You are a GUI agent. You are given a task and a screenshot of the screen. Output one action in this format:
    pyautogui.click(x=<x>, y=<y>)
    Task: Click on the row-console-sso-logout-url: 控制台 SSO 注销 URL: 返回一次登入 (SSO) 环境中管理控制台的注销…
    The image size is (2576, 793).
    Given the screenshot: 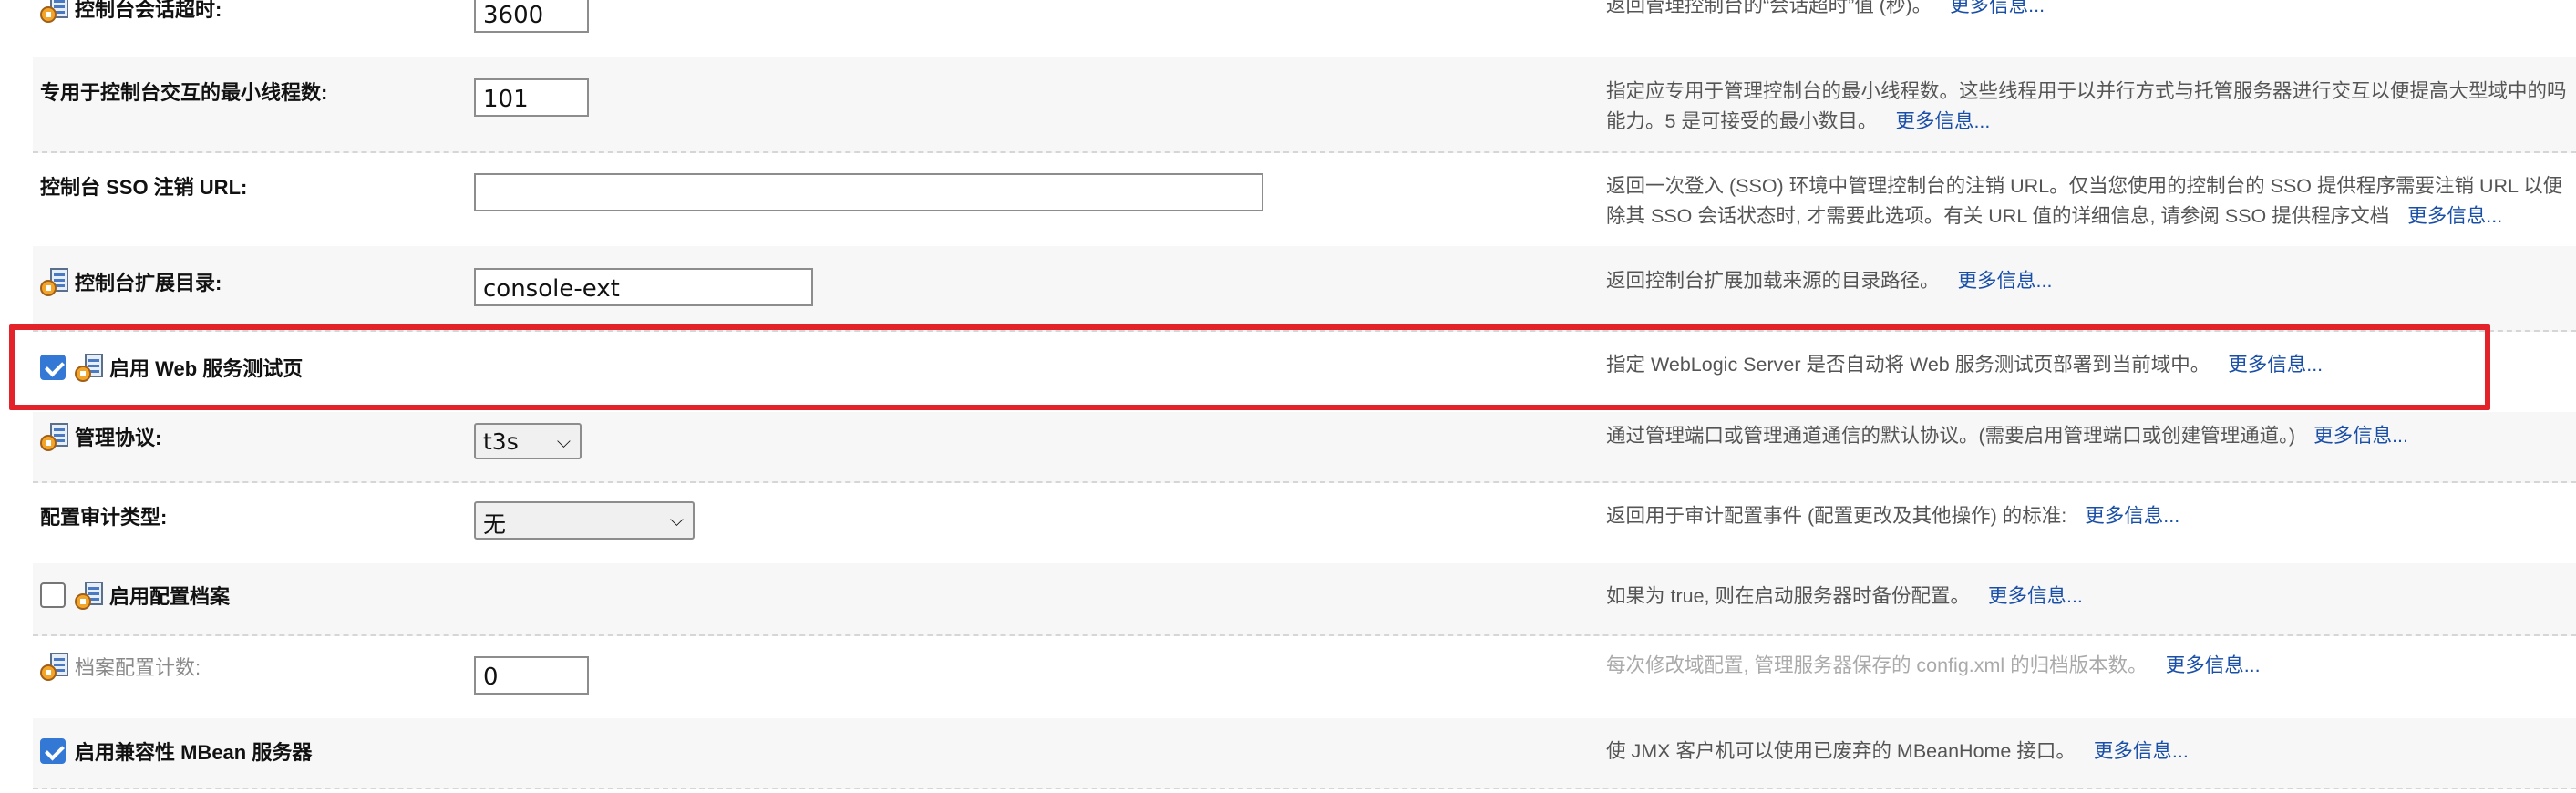 What is the action you would take?
    pyautogui.click(x=1304, y=199)
    